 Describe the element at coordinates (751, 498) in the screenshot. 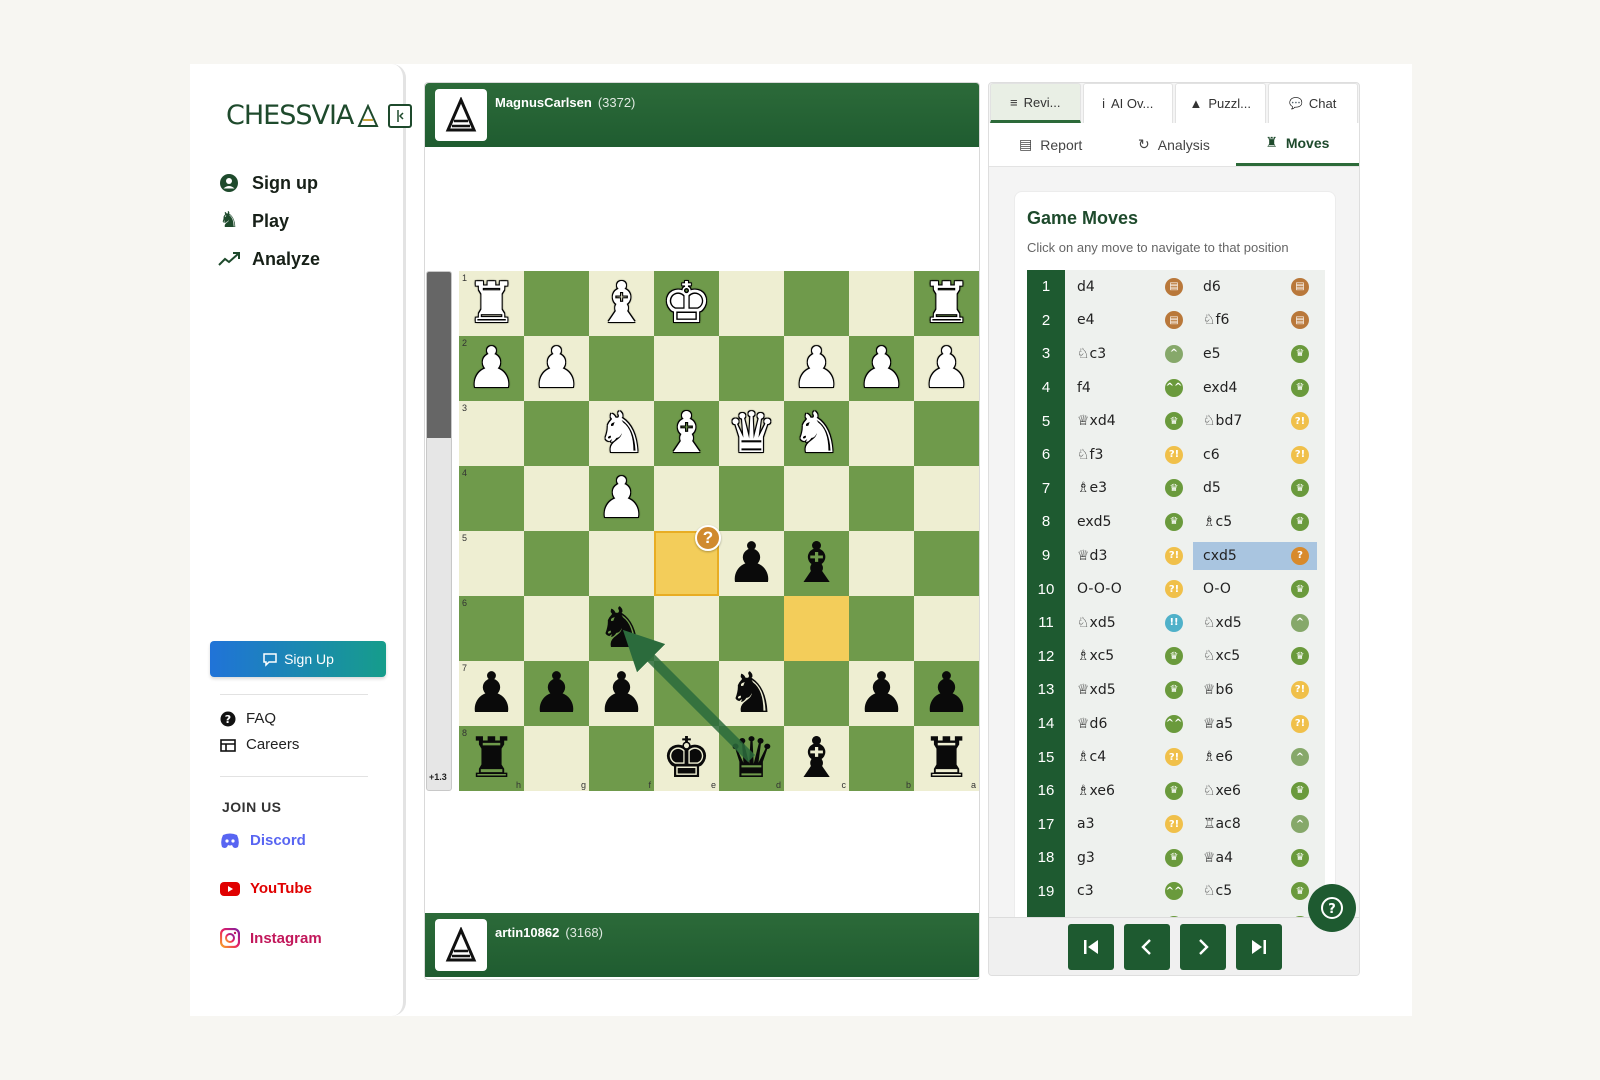

I see `square-d4` at that location.